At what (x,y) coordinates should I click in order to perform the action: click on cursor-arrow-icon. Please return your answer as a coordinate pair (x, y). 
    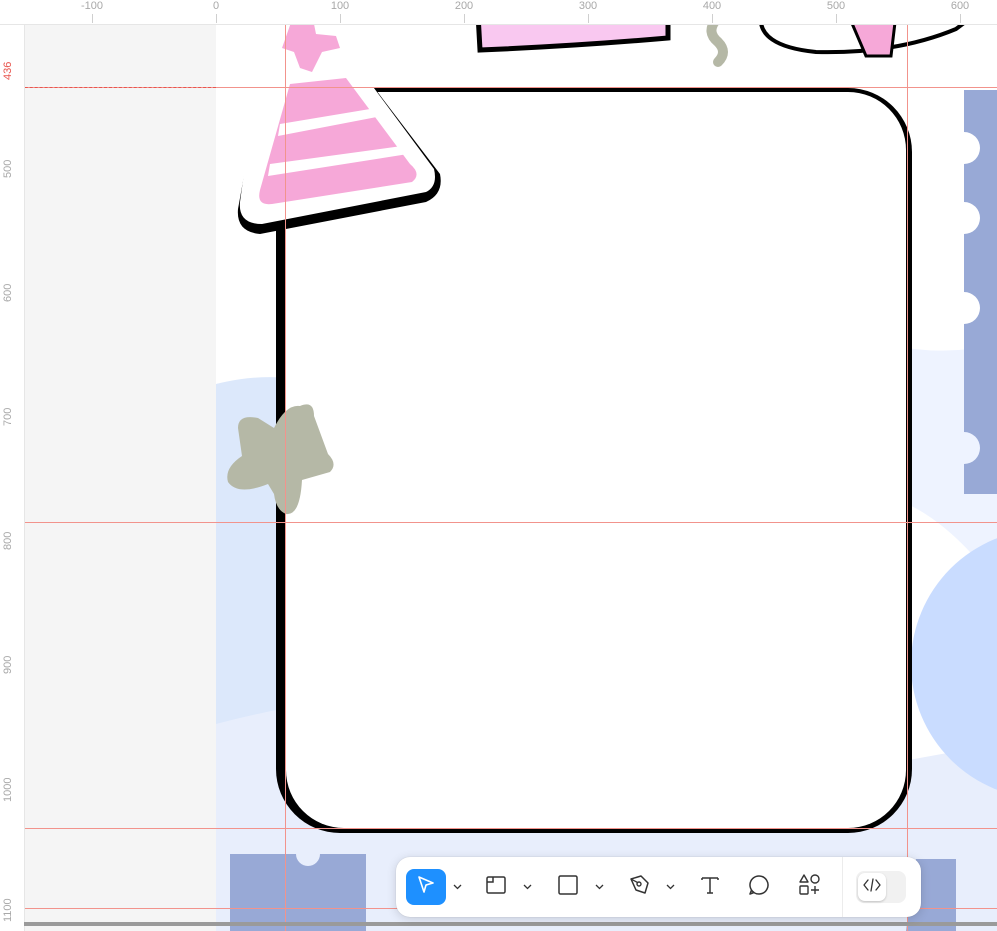
    Looking at the image, I should click on (426, 887).